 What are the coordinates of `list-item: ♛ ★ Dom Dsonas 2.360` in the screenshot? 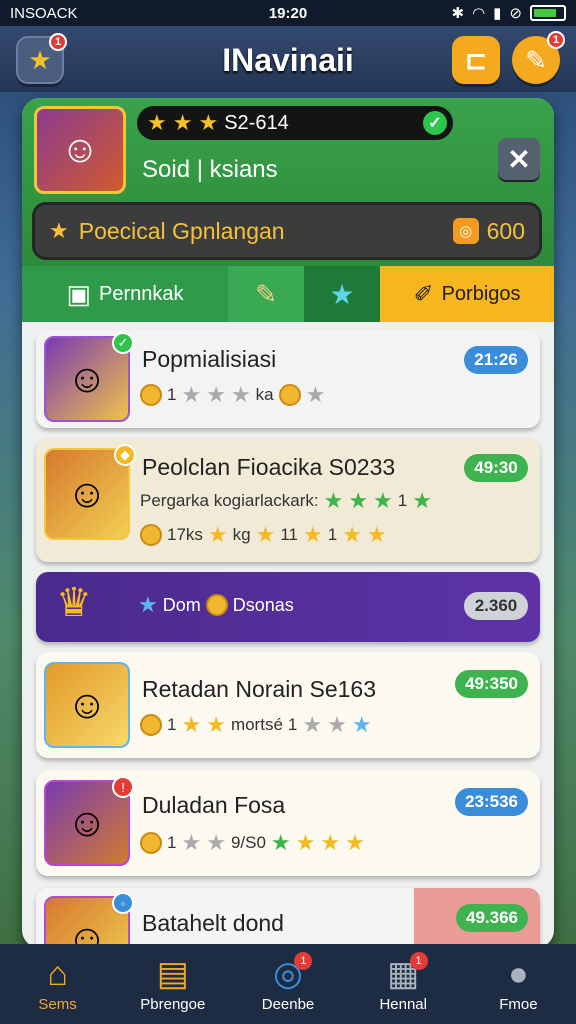 It's located at (288, 607).